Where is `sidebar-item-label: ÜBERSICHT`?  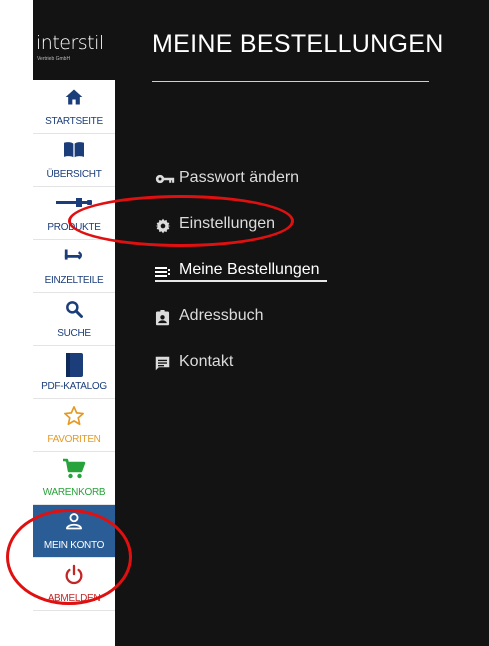
sidebar-item-label: ÜBERSICHT is located at coordinates (74, 174).